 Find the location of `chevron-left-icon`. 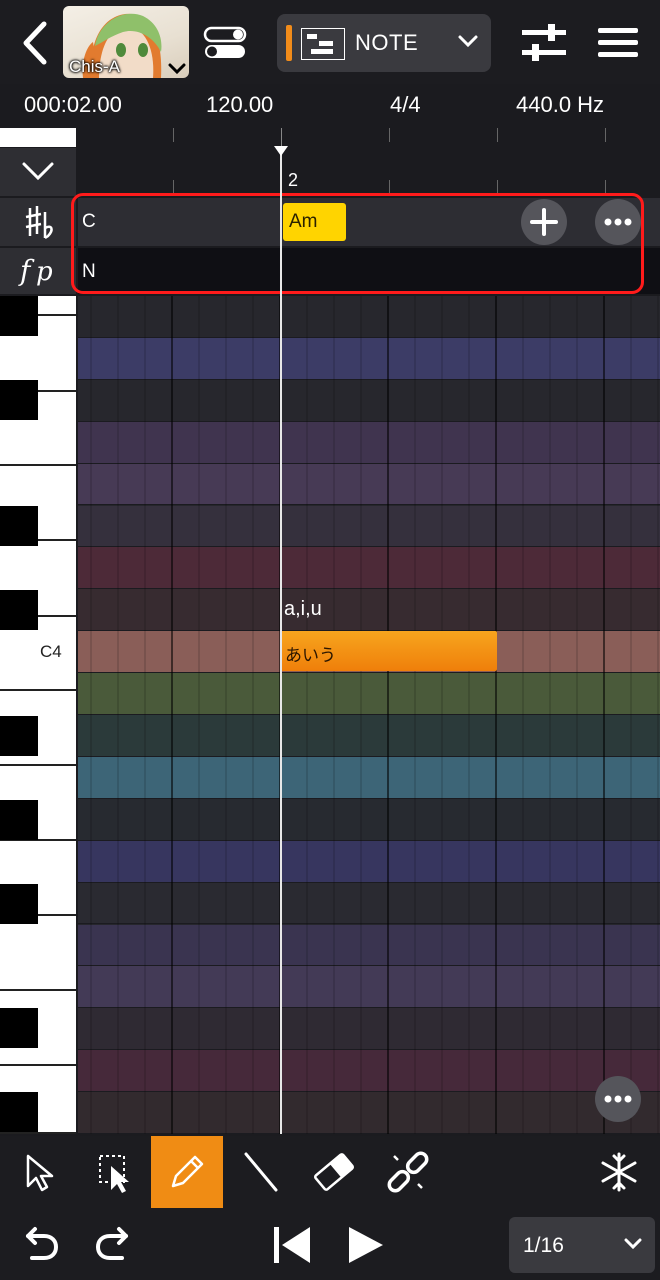

chevron-left-icon is located at coordinates (35, 43).